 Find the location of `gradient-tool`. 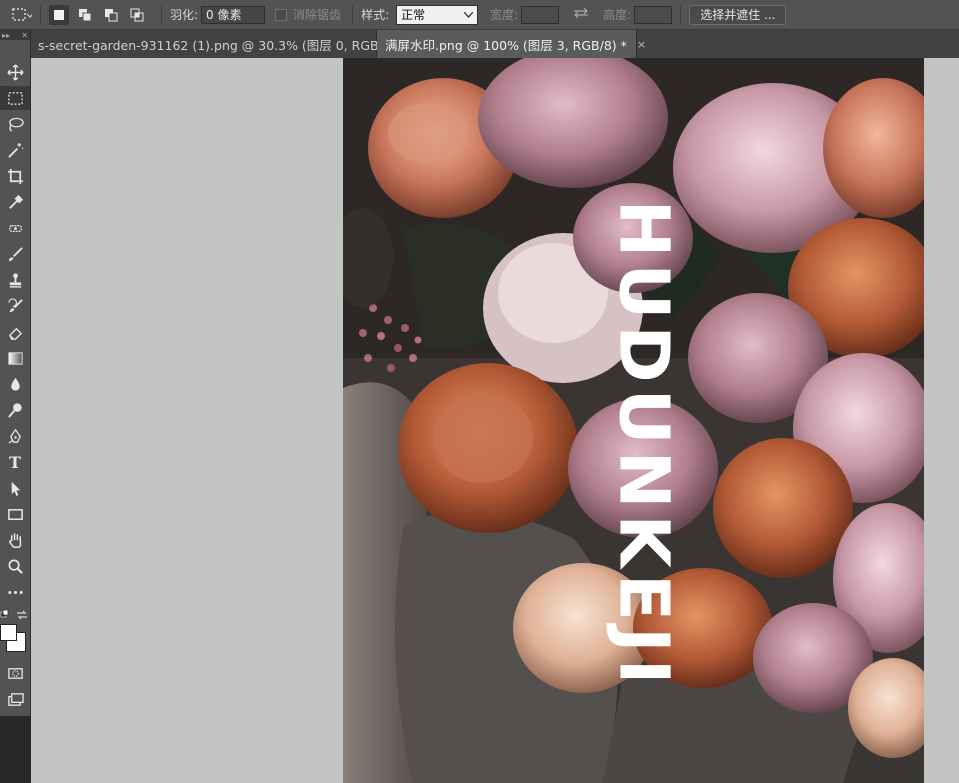

gradient-tool is located at coordinates (15, 358).